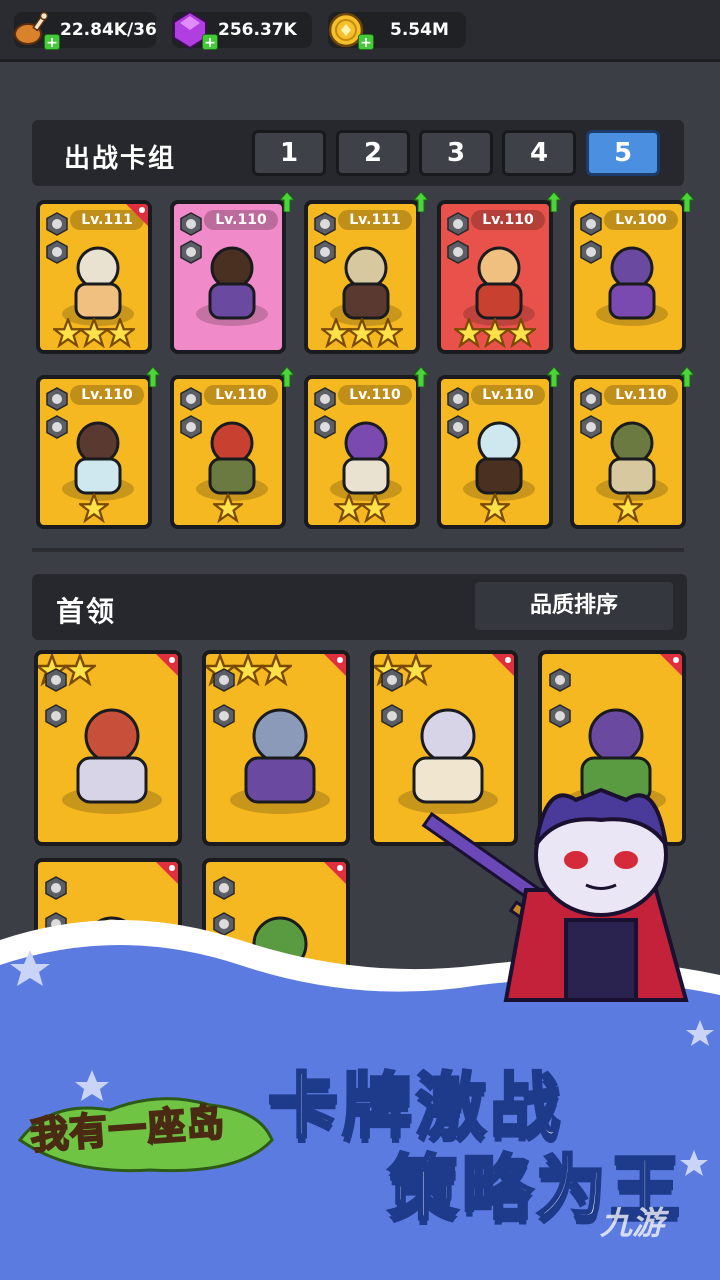 This screenshot has width=720, height=1280. I want to click on food-resource: + 22.84K/36, so click(85, 31).